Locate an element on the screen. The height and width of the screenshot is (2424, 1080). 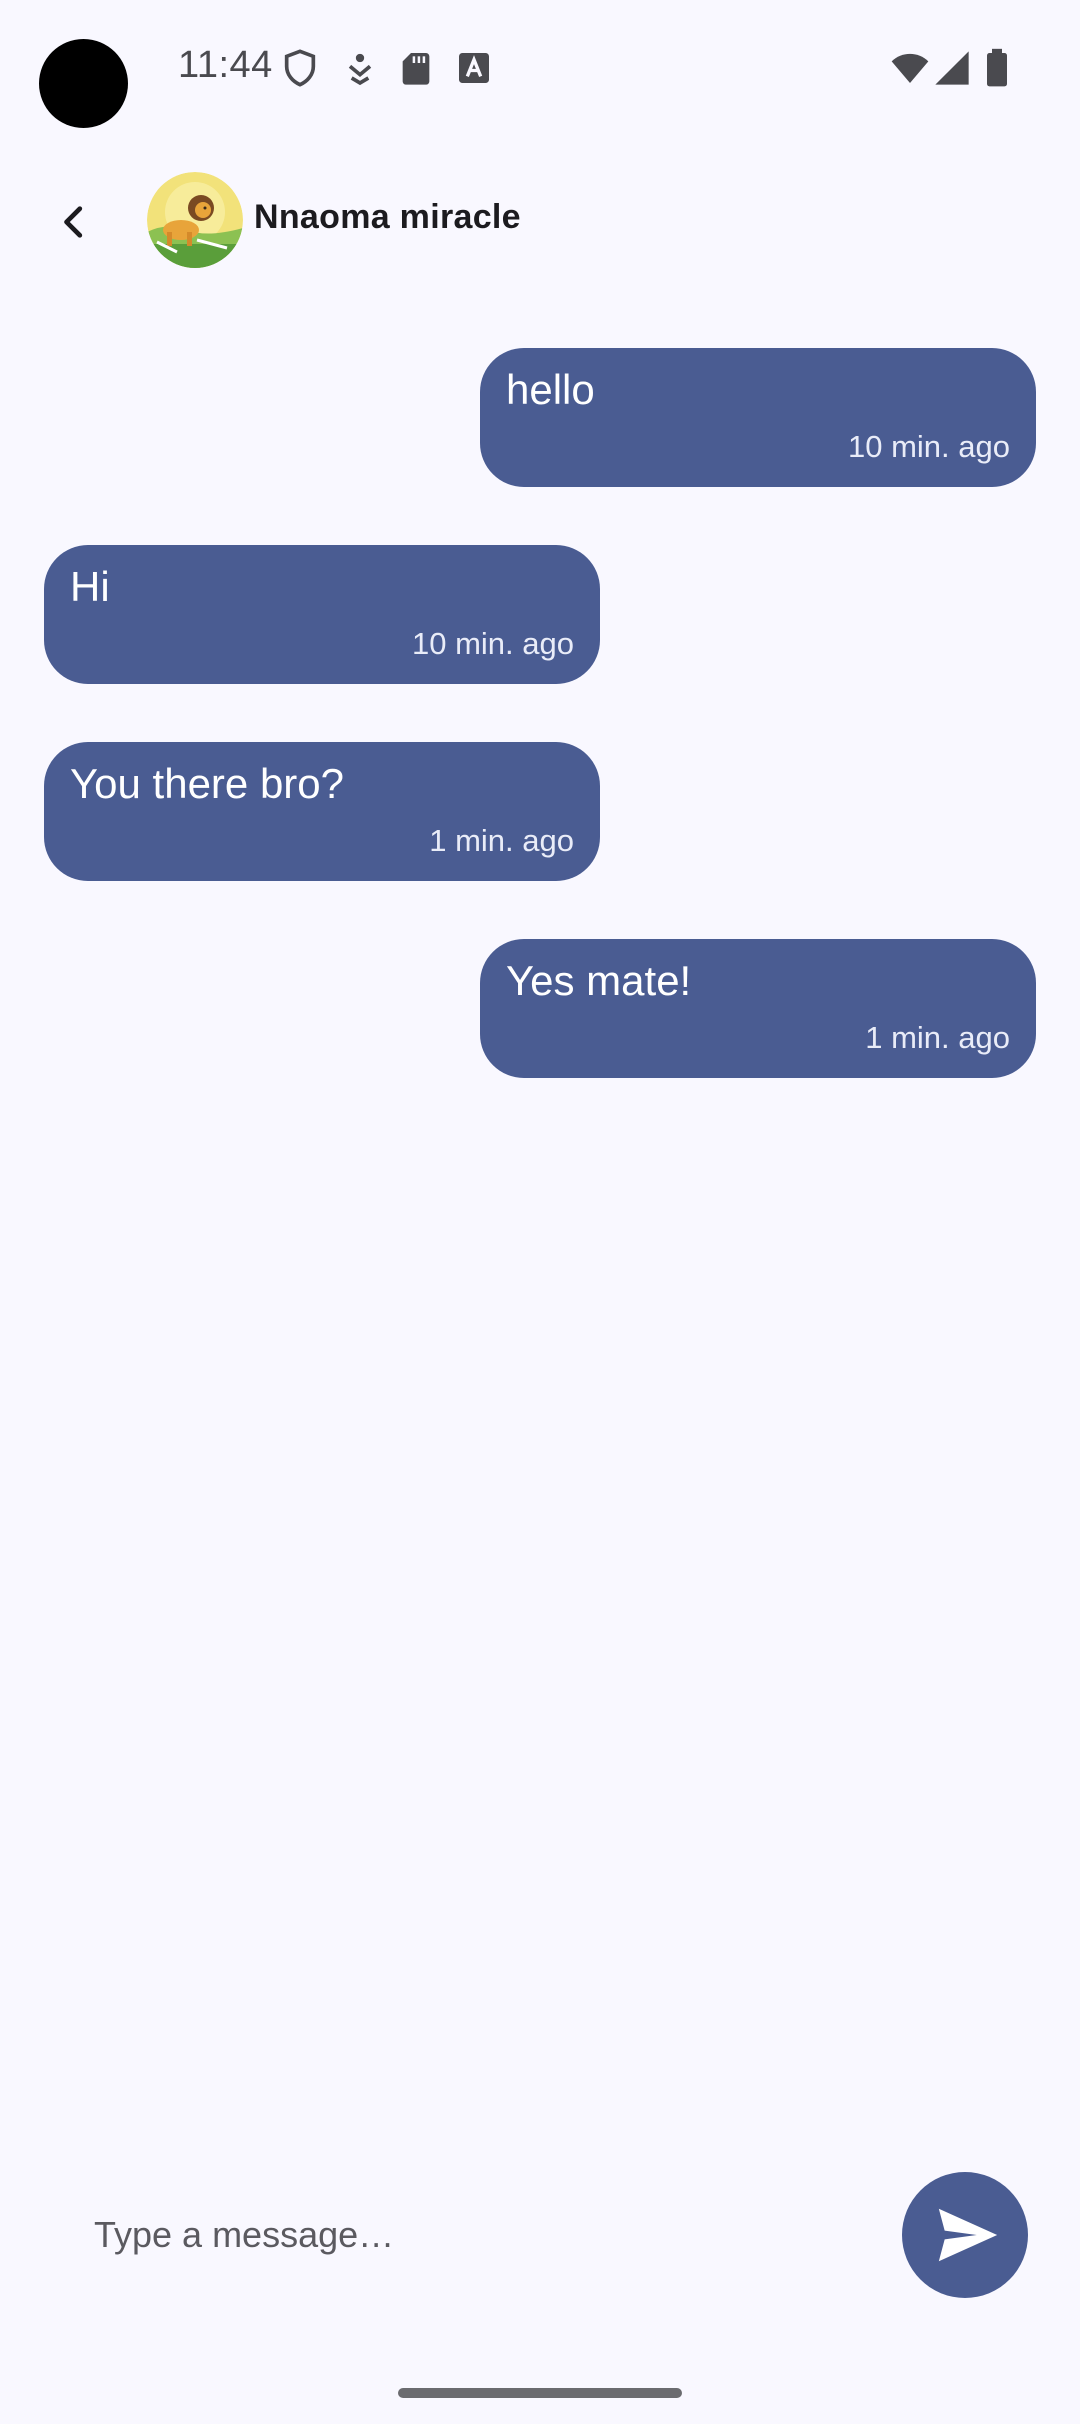
status-bar: 11:44 is located at coordinates (540, 80).